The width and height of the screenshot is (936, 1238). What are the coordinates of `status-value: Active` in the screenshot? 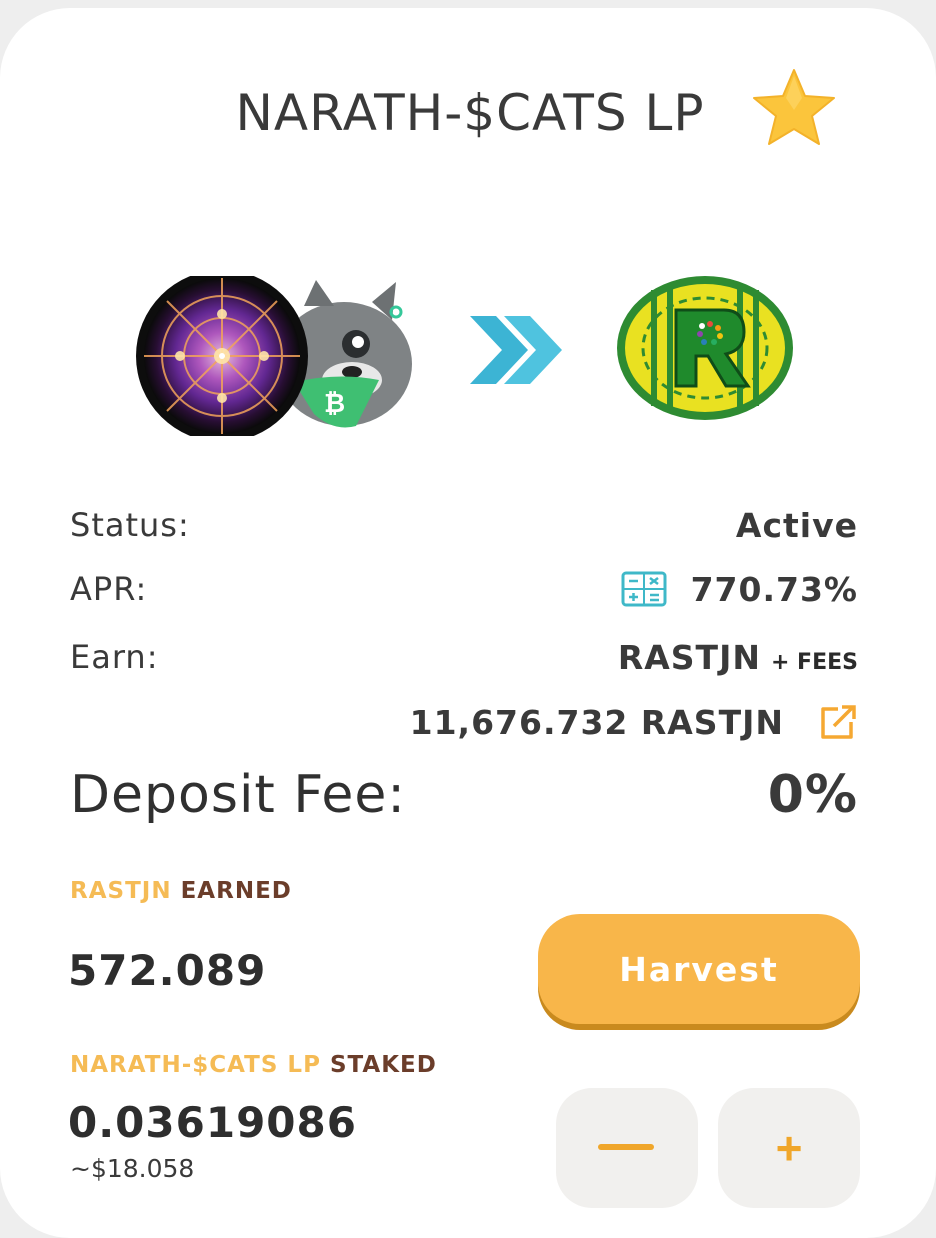 It's located at (796, 525).